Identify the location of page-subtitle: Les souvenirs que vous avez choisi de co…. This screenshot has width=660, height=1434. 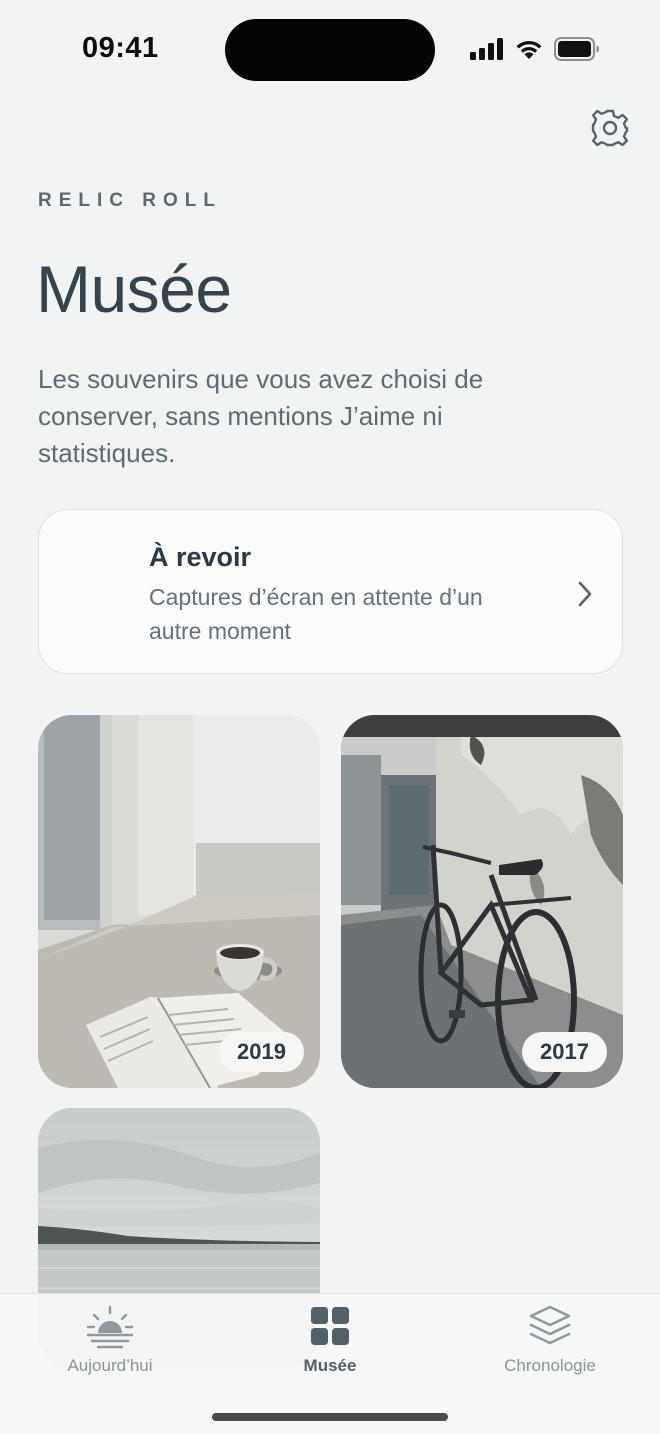
(261, 416).